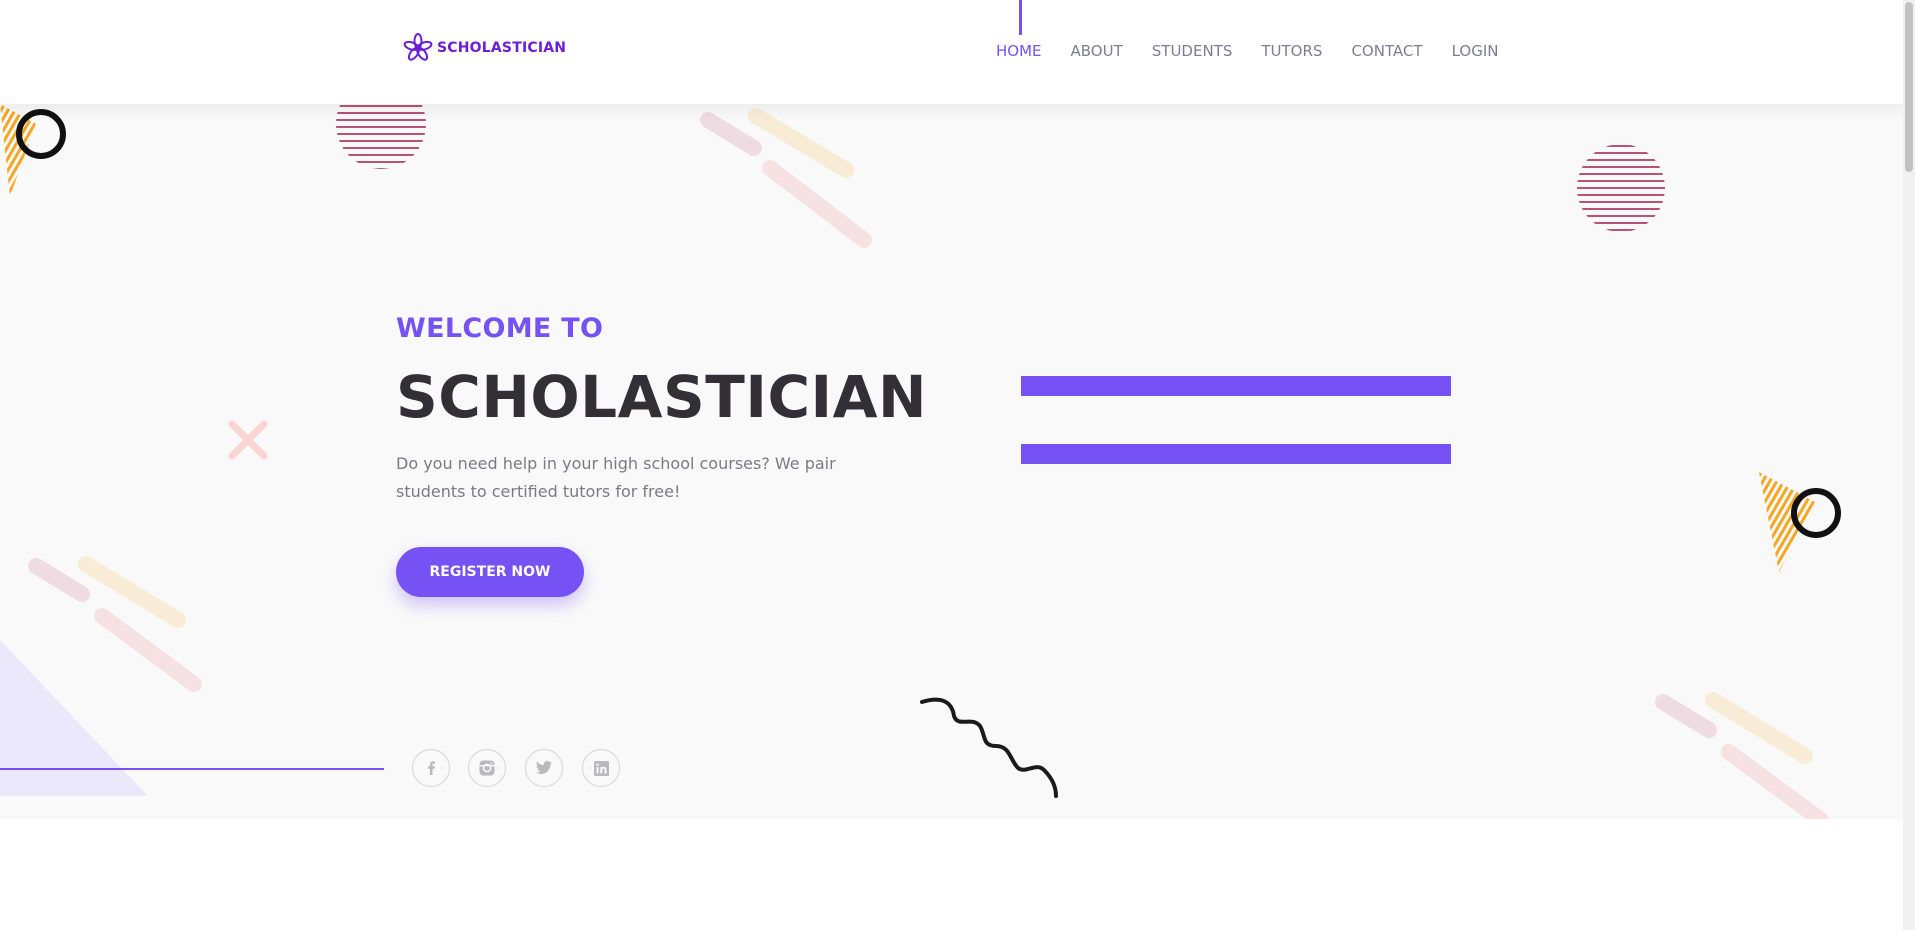 The height and width of the screenshot is (930, 1915). I want to click on facebook-icon, so click(431, 768).